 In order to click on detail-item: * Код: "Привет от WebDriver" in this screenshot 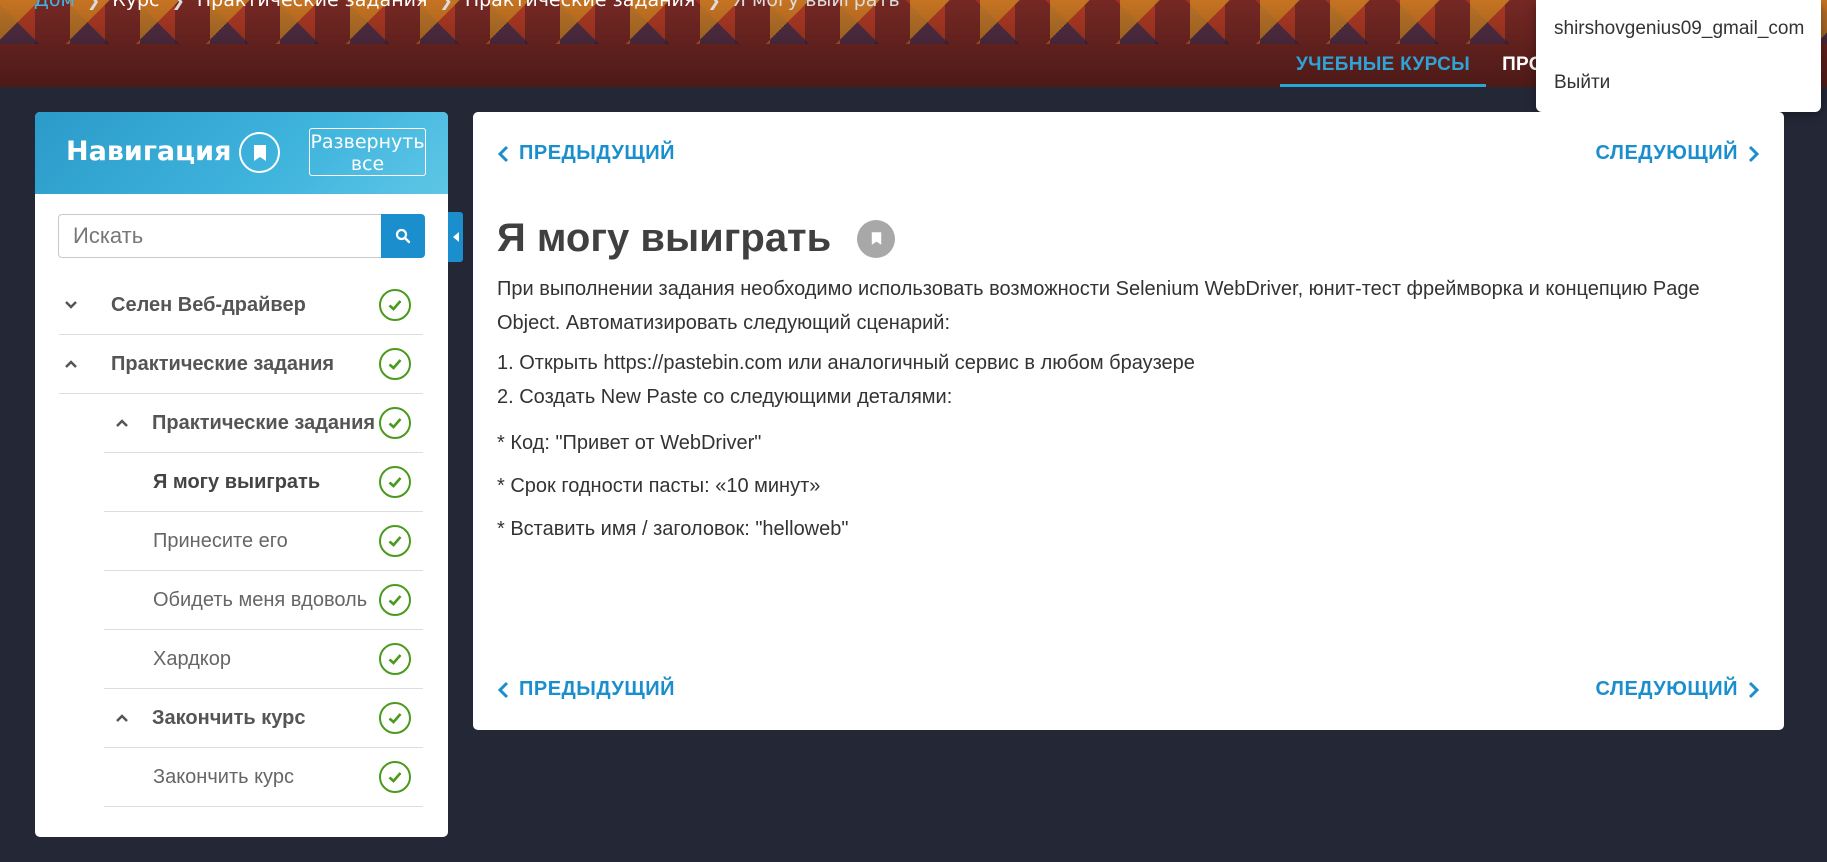, I will do `click(629, 443)`.